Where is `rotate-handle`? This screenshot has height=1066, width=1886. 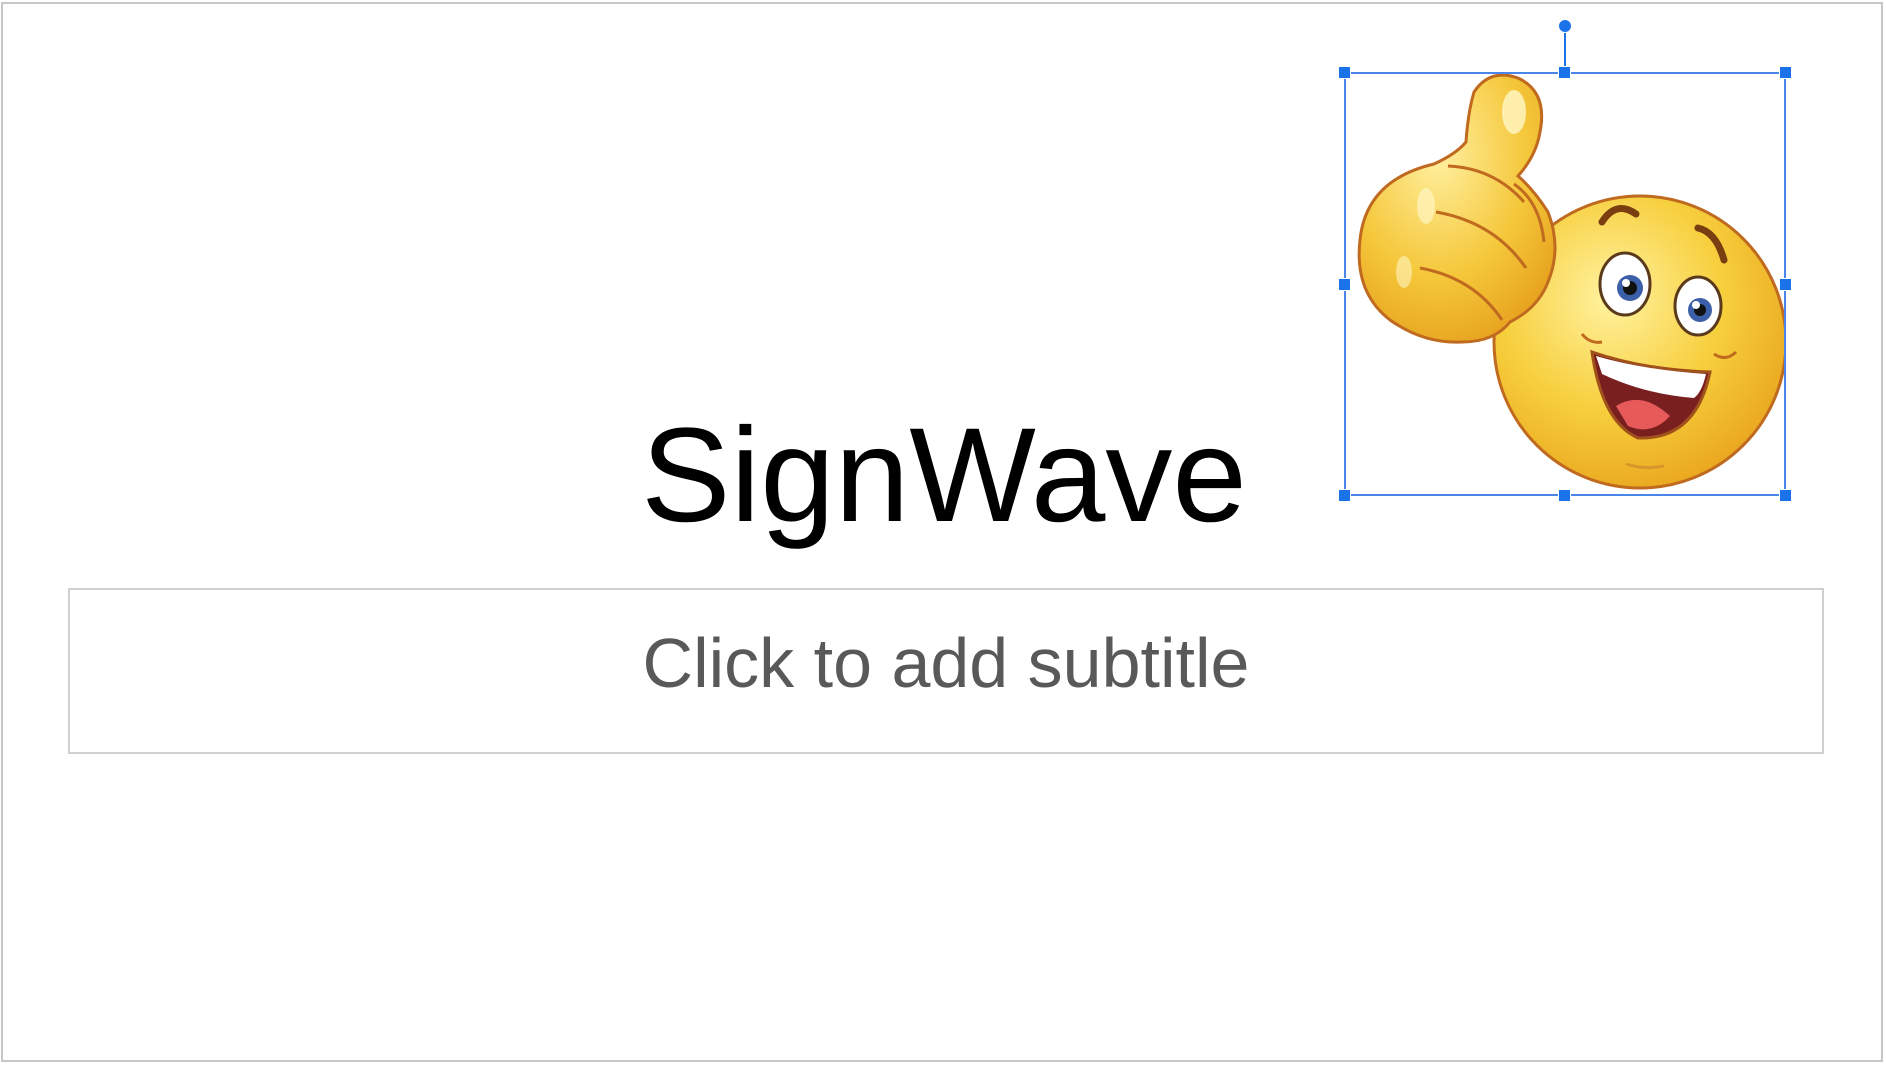 rotate-handle is located at coordinates (1565, 26).